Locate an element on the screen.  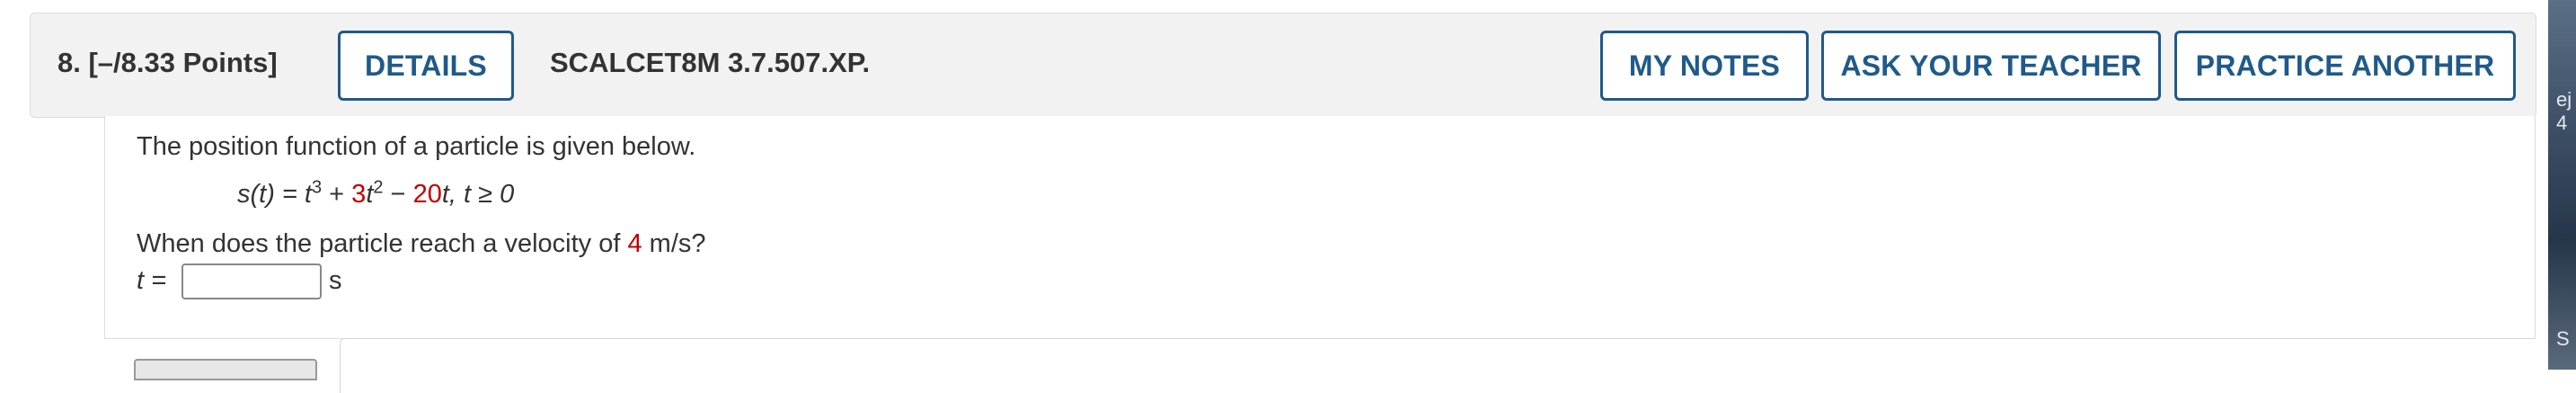
equation-coefficient-3: 3 is located at coordinates (359, 194).